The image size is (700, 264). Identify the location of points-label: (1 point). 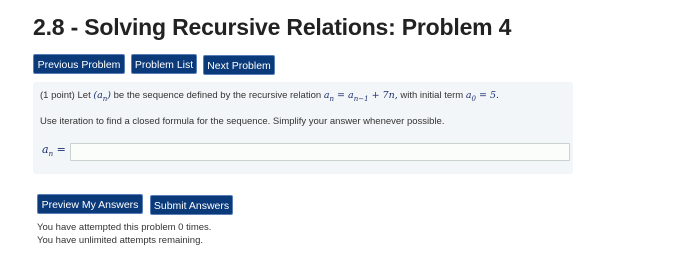
(57, 95).